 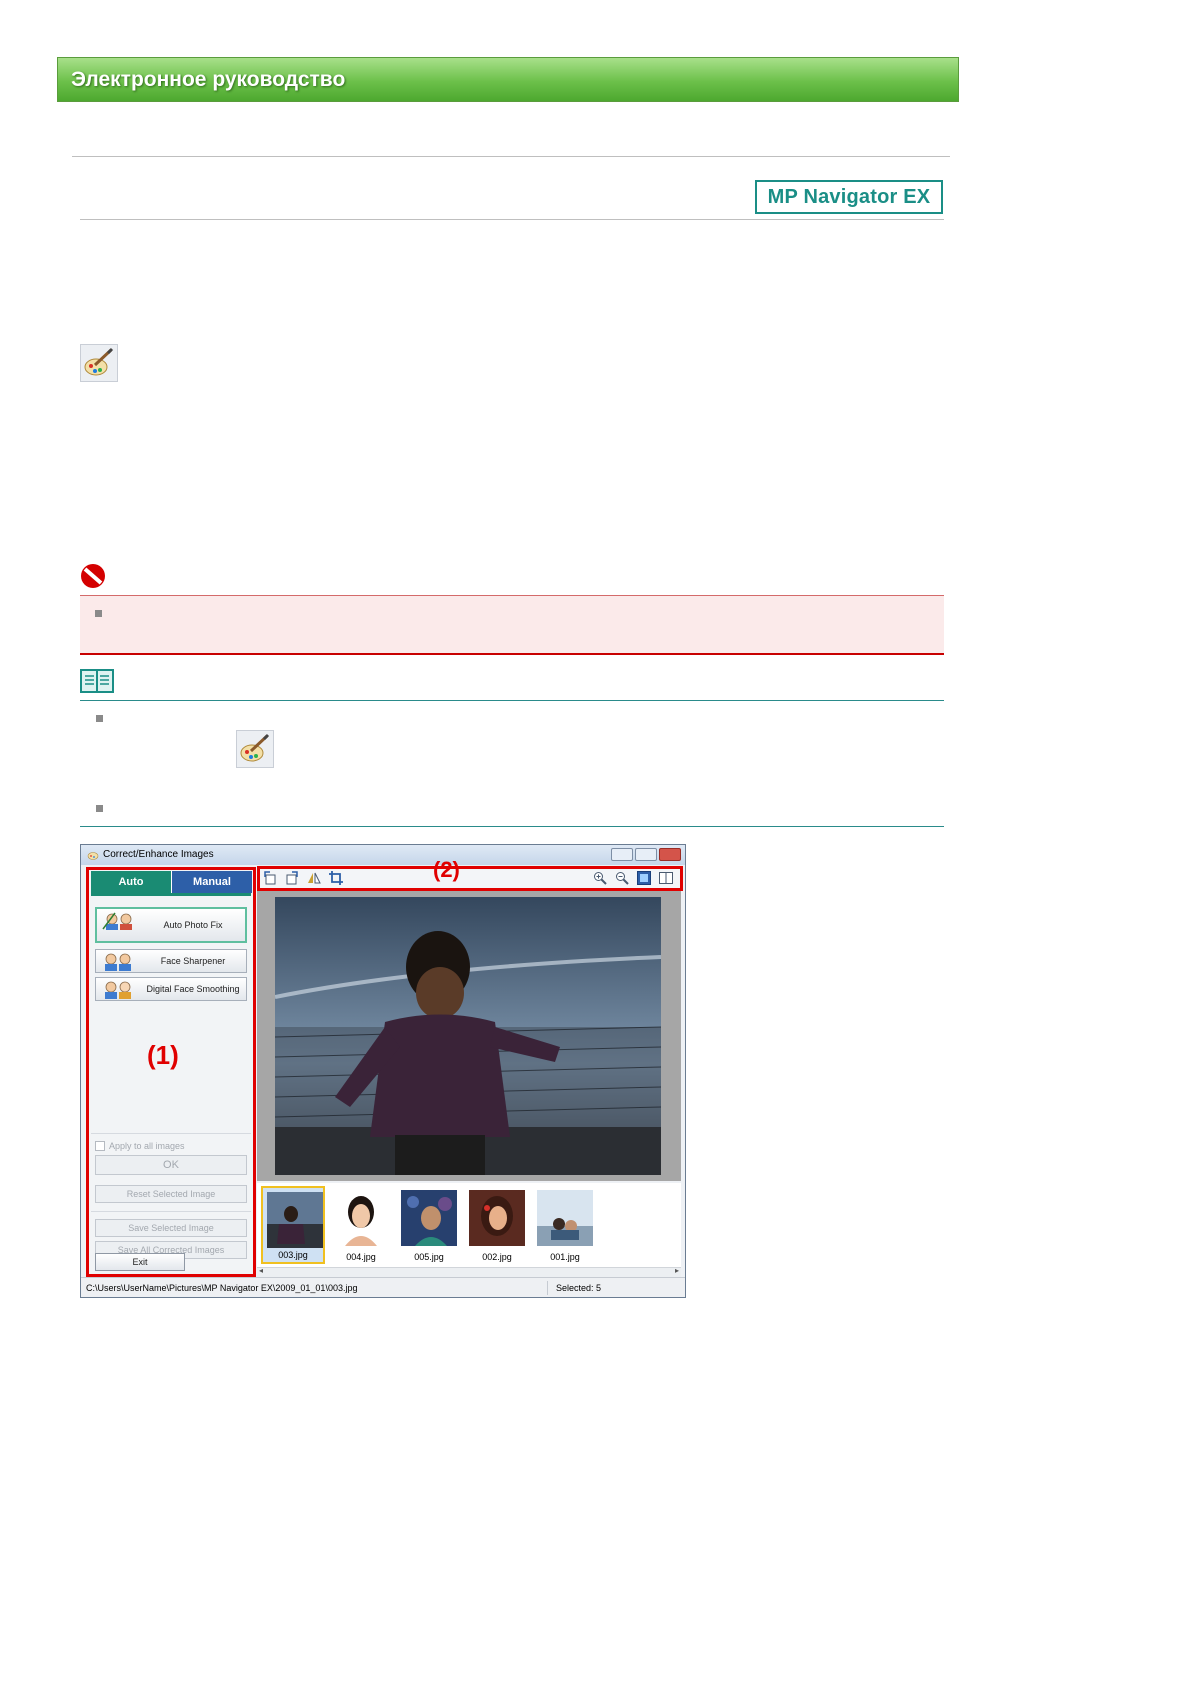 I want to click on top-divider, so click(x=511, y=156).